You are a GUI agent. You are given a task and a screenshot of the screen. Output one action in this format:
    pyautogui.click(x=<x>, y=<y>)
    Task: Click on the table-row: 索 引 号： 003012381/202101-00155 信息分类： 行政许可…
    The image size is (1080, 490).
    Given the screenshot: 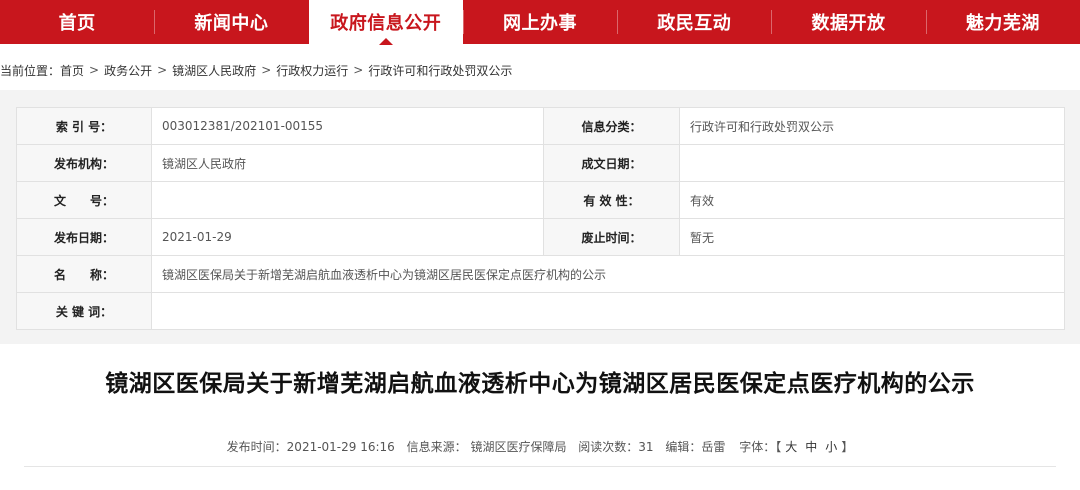 What is the action you would take?
    pyautogui.click(x=540, y=126)
    